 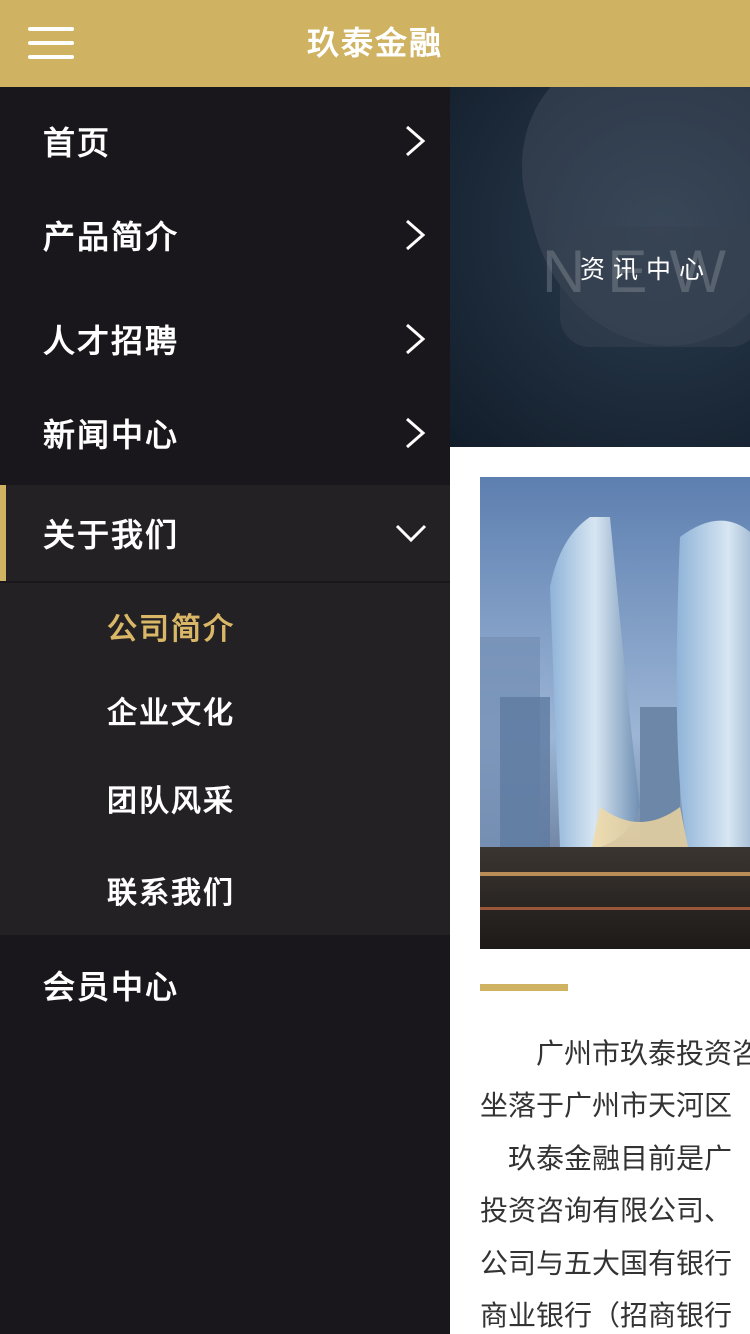 I want to click on submenu-item-label: 联系我们, so click(x=171, y=893).